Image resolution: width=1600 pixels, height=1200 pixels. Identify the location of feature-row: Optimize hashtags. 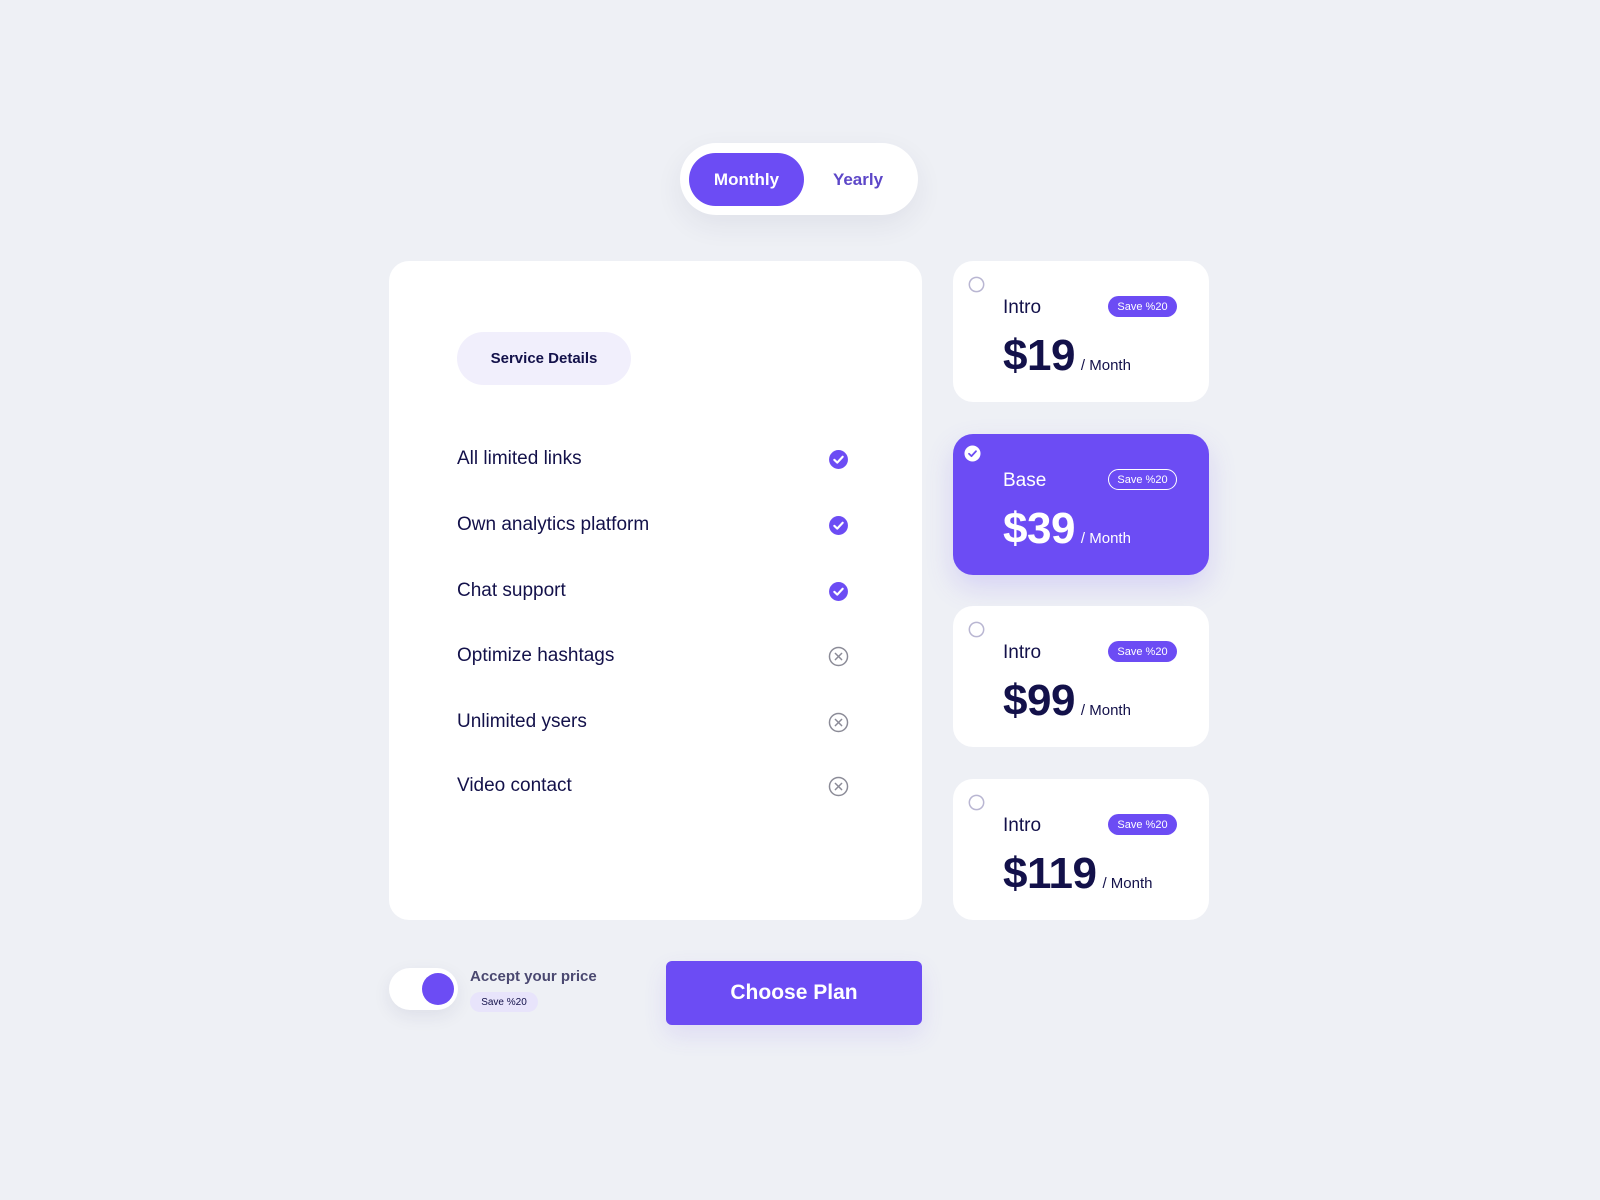
(653, 656).